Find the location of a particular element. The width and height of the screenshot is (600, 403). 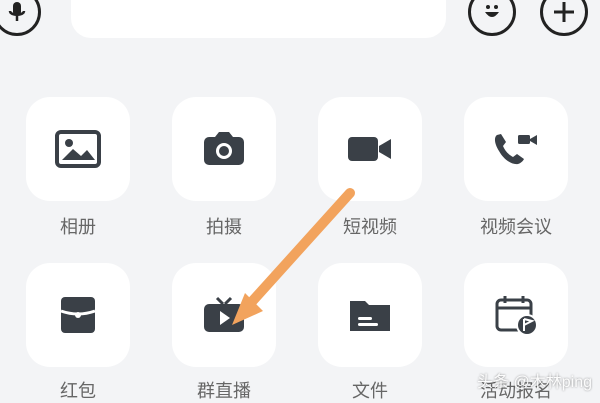

video-call-icon is located at coordinates (515, 149).